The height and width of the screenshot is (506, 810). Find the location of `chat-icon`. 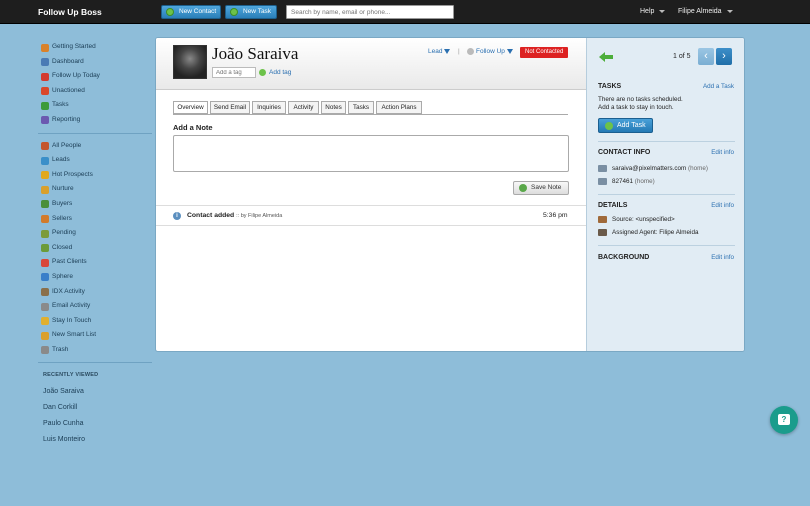

chat-icon is located at coordinates (45, 321).